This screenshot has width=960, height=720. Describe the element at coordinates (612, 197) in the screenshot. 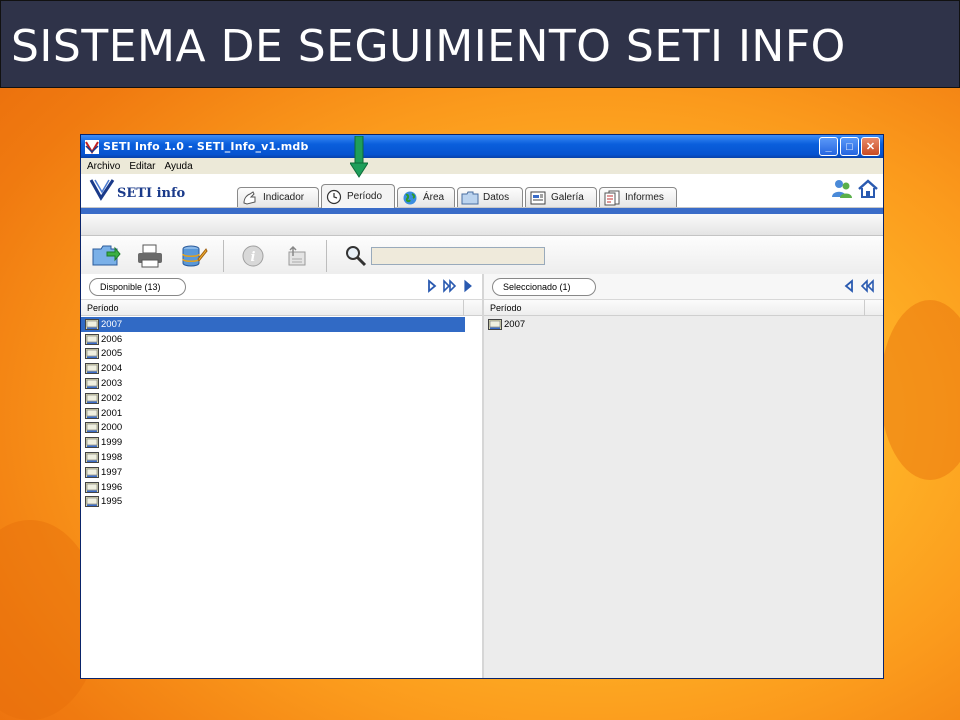

I see `reports-icon` at that location.